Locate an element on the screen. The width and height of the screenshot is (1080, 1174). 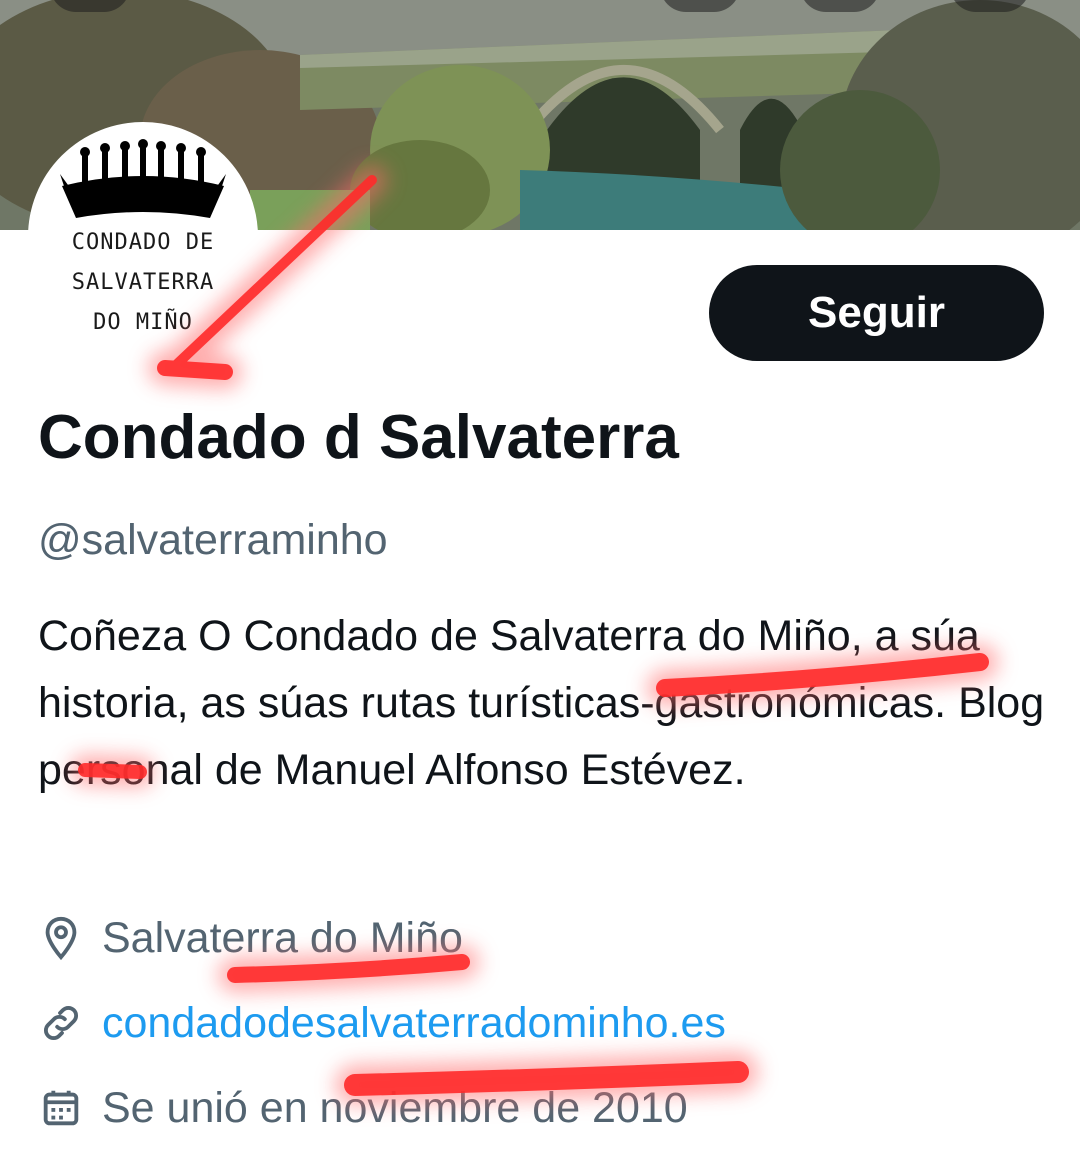
link-icon is located at coordinates (61, 1023).